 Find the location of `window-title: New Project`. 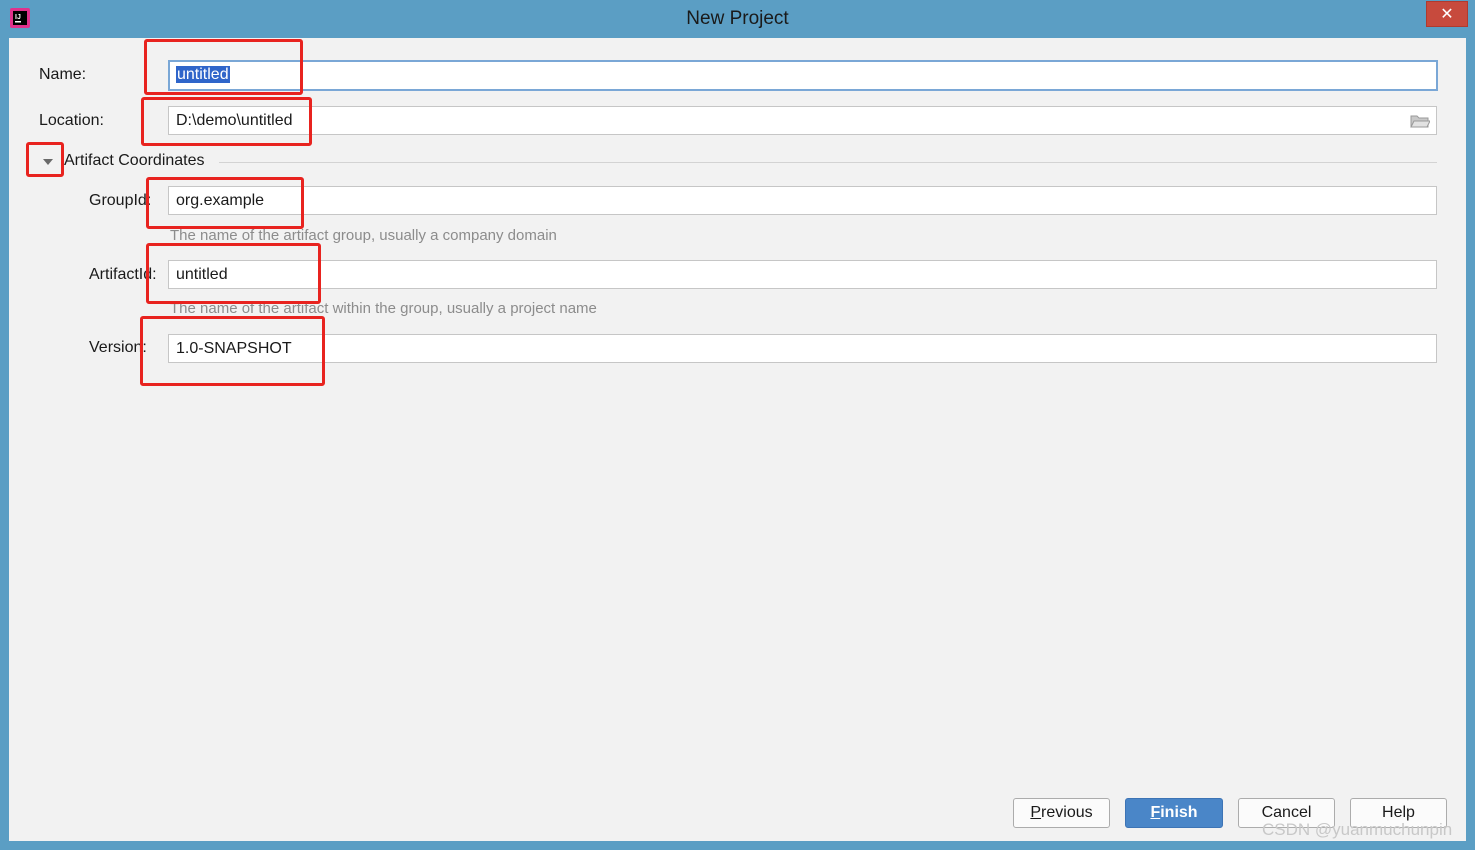

window-title: New Project is located at coordinates (737, 18).